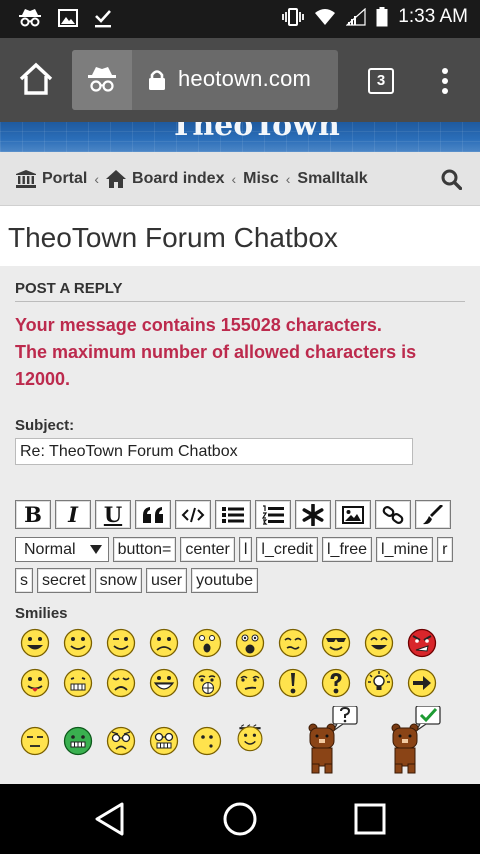 This screenshot has height=854, width=480. Describe the element at coordinates (224, 580) in the screenshot. I see `bbcode-youtube: youtube` at that location.